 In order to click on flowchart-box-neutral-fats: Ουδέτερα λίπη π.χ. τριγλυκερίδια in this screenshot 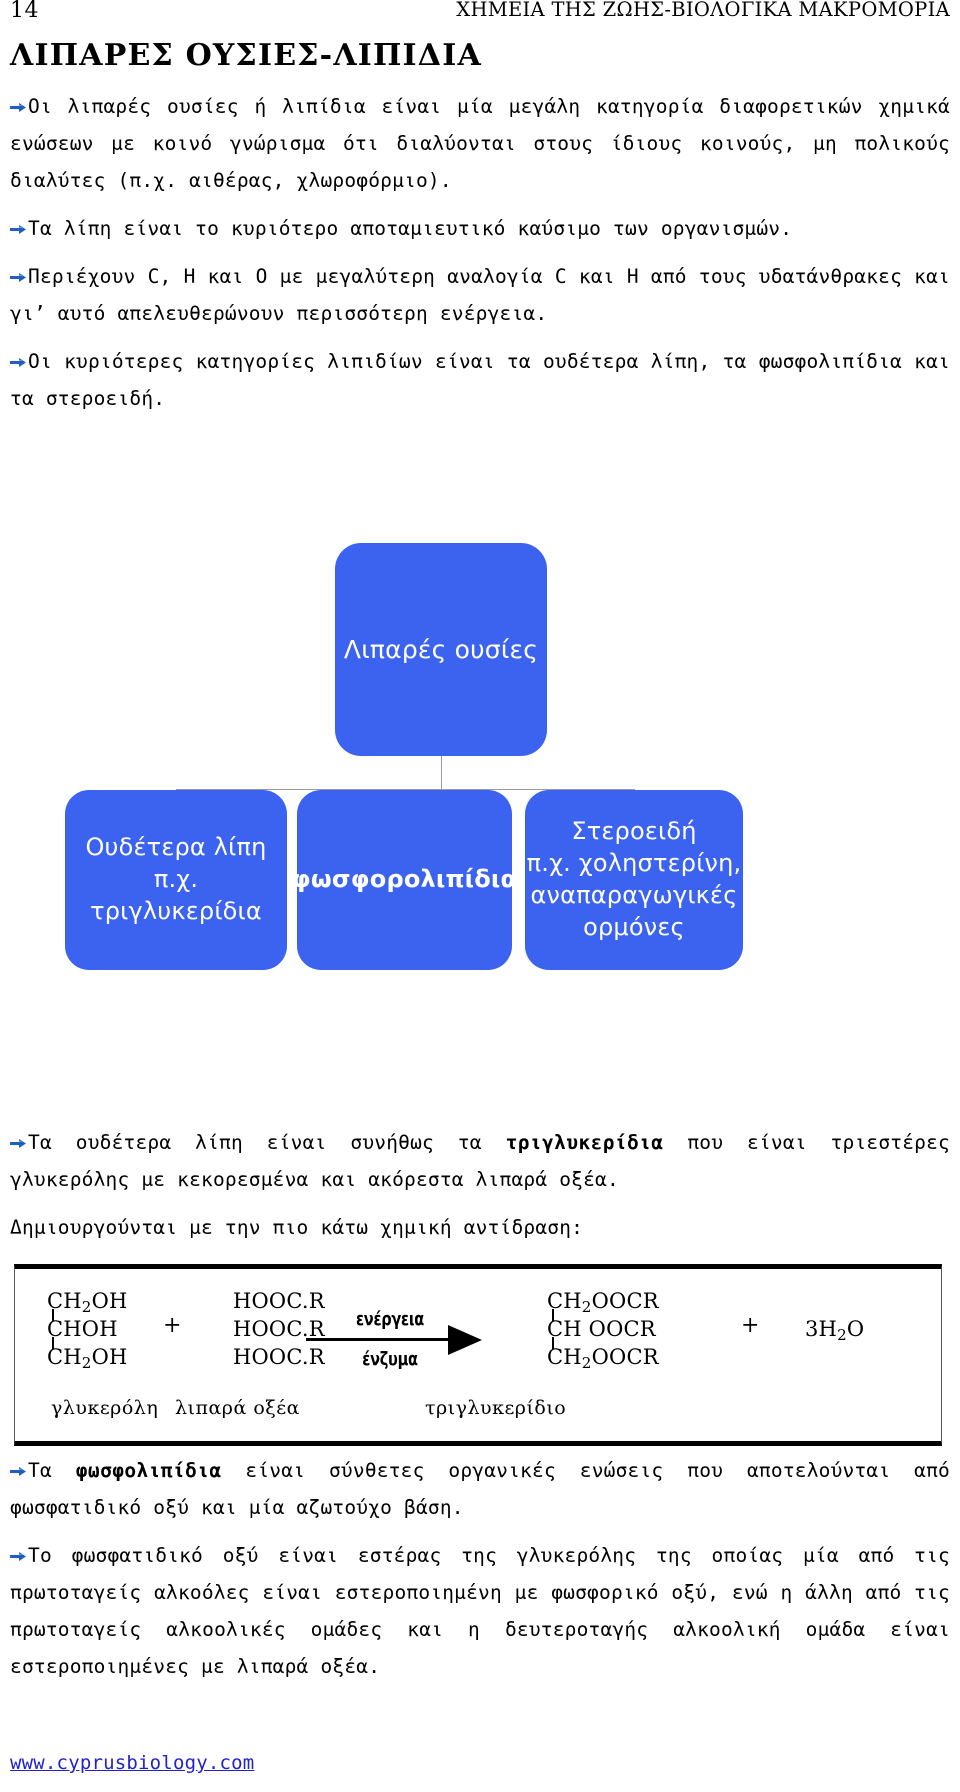, I will do `click(176, 880)`.